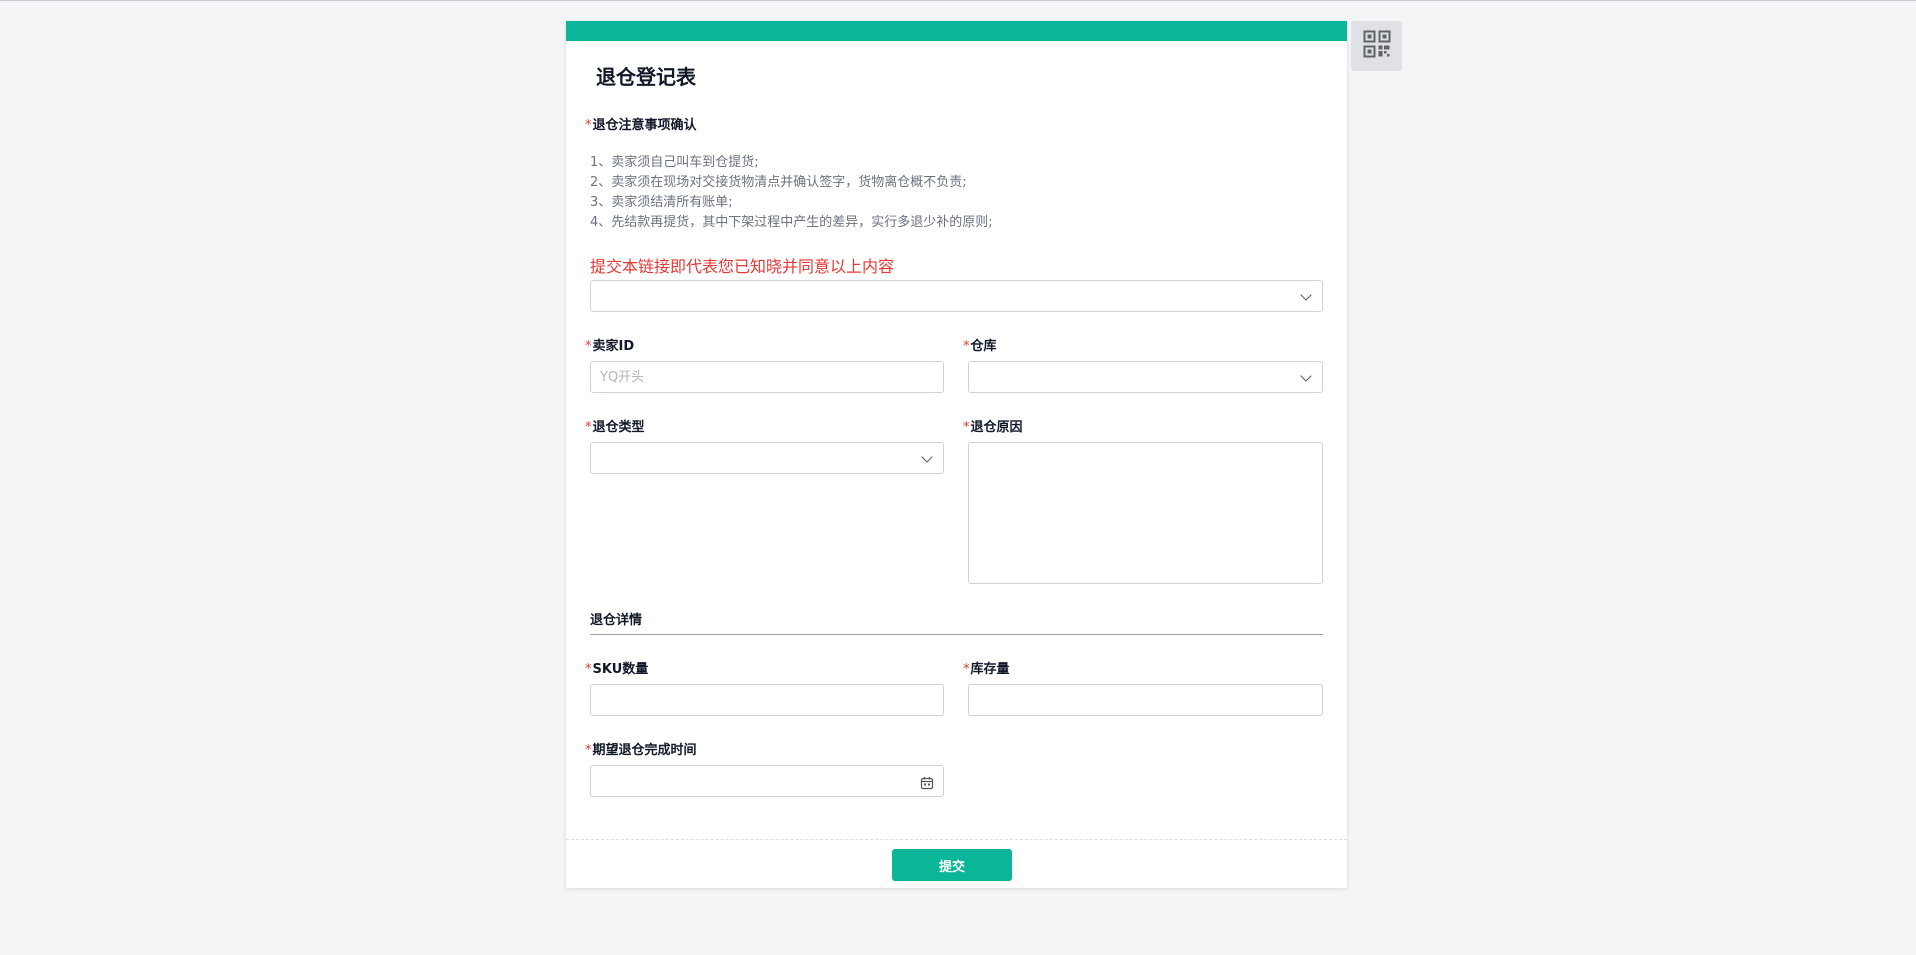 Image resolution: width=1916 pixels, height=955 pixels. What do you see at coordinates (610, 346) in the screenshot?
I see `seller-id-label: *卖家ID` at bounding box center [610, 346].